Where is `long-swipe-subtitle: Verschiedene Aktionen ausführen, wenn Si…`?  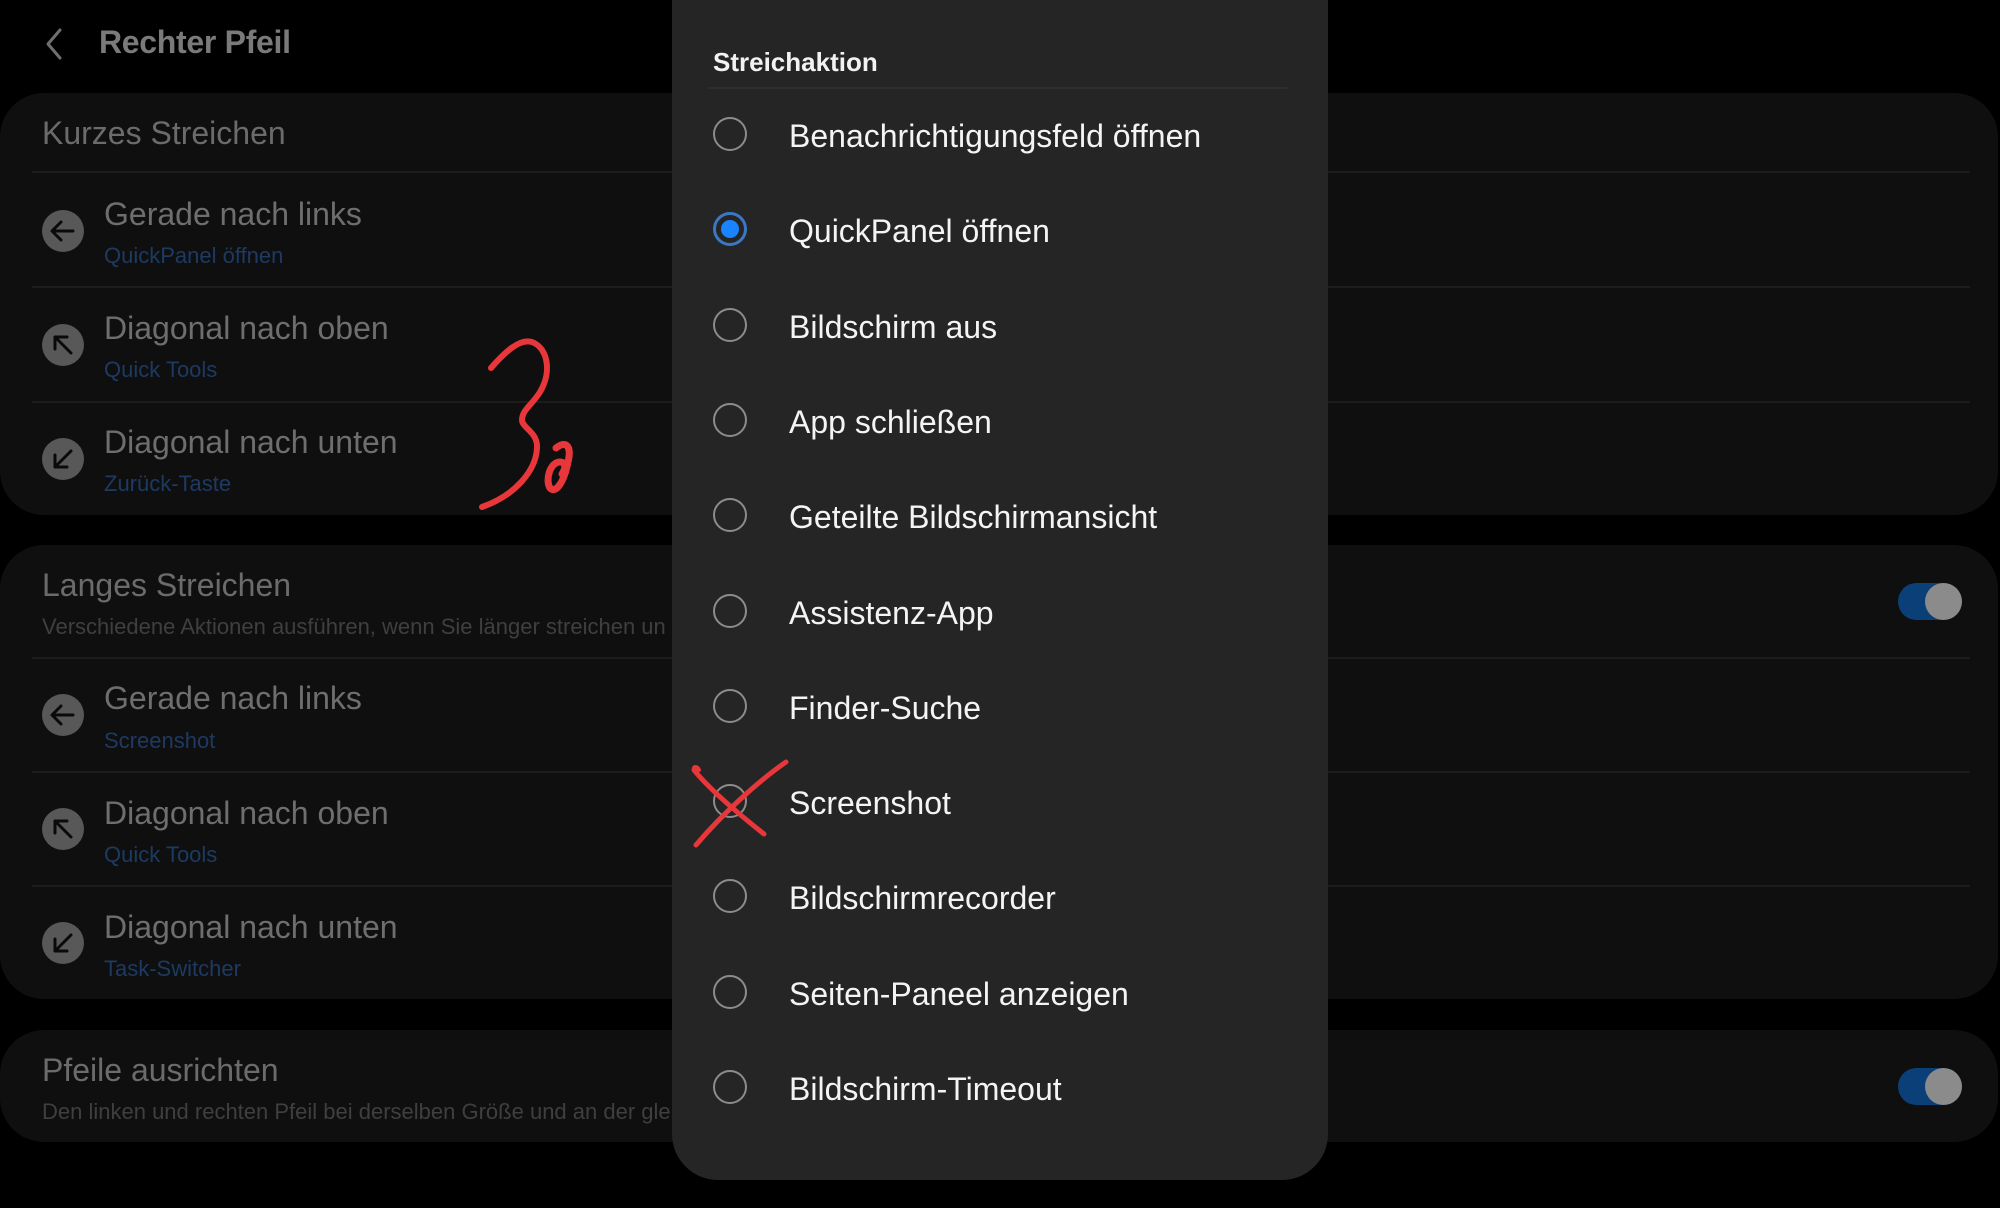 long-swipe-subtitle: Verschiedene Aktionen ausführen, wenn Si… is located at coordinates (354, 626).